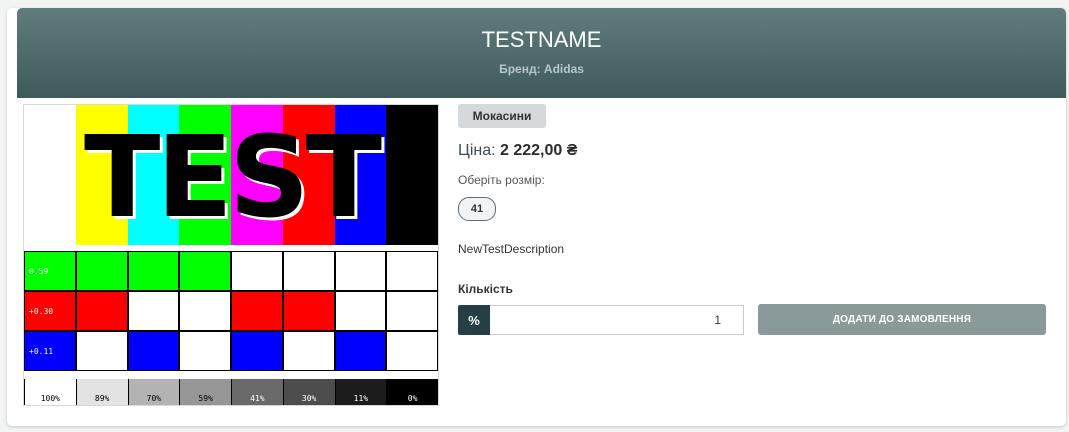 Image resolution: width=1069 pixels, height=432 pixels. Describe the element at coordinates (101, 392) in the screenshot. I see `gray-step: 89%` at that location.